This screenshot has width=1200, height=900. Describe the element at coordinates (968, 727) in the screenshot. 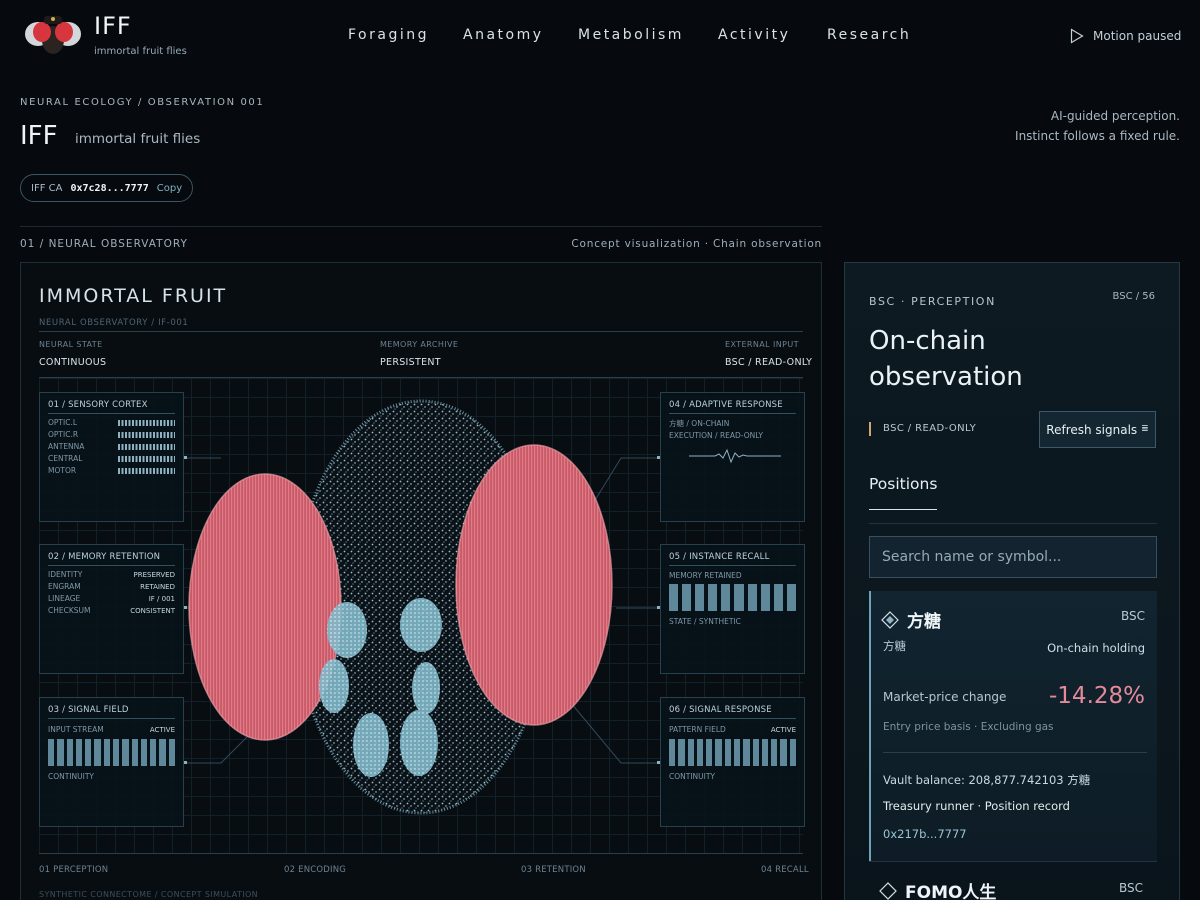

I see `metric-basis: Entry price basis · Excluding gas` at that location.